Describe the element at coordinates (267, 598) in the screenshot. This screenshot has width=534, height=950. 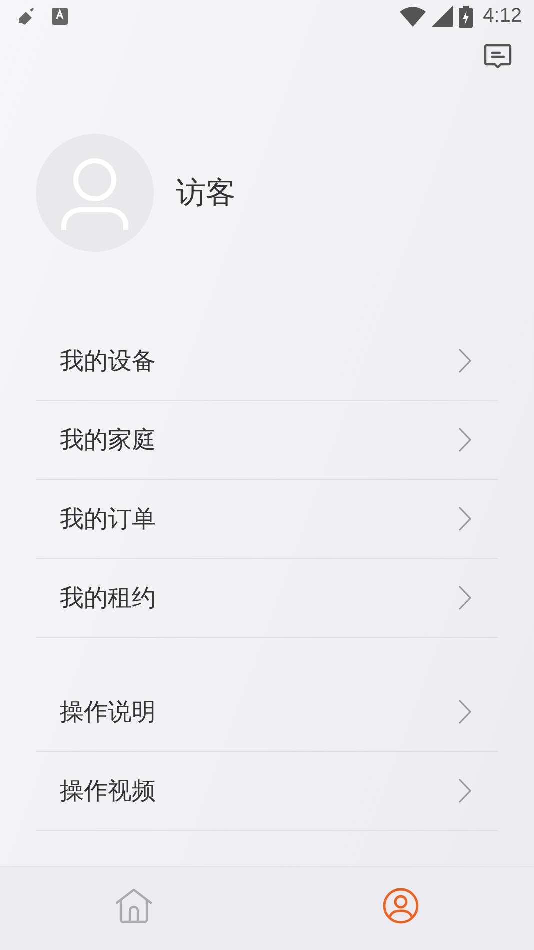
I see `menu-item: 我的租约` at that location.